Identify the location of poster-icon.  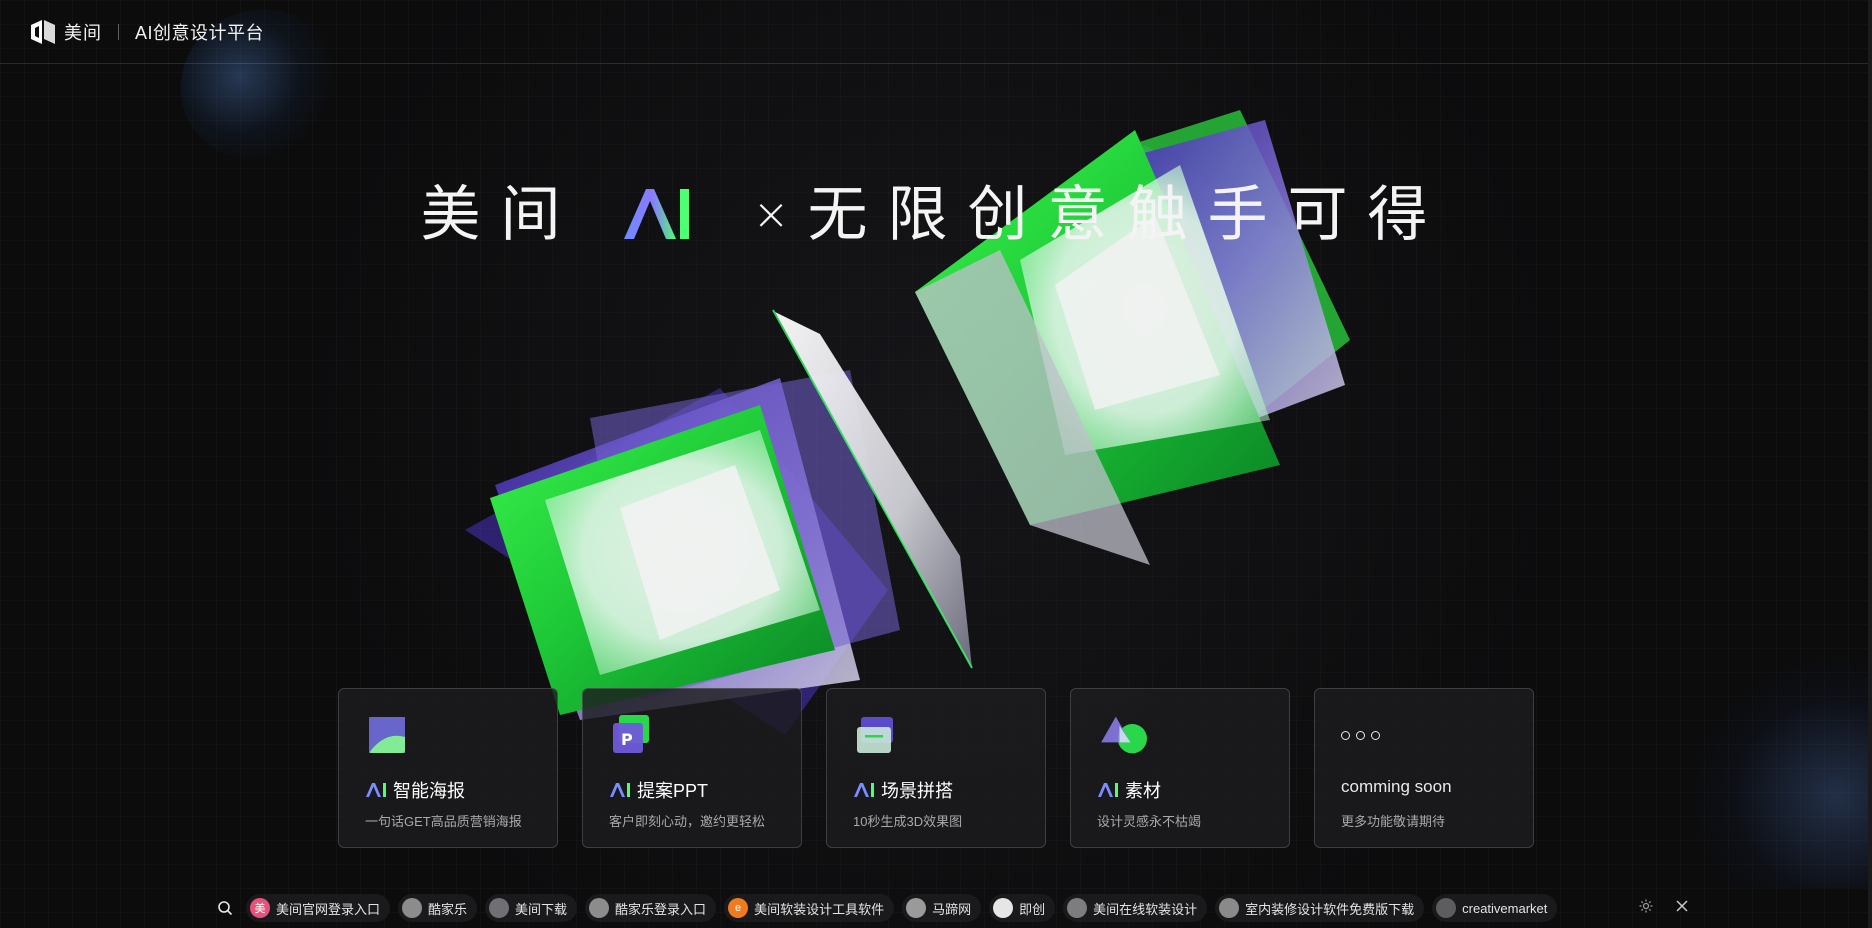
(387, 735).